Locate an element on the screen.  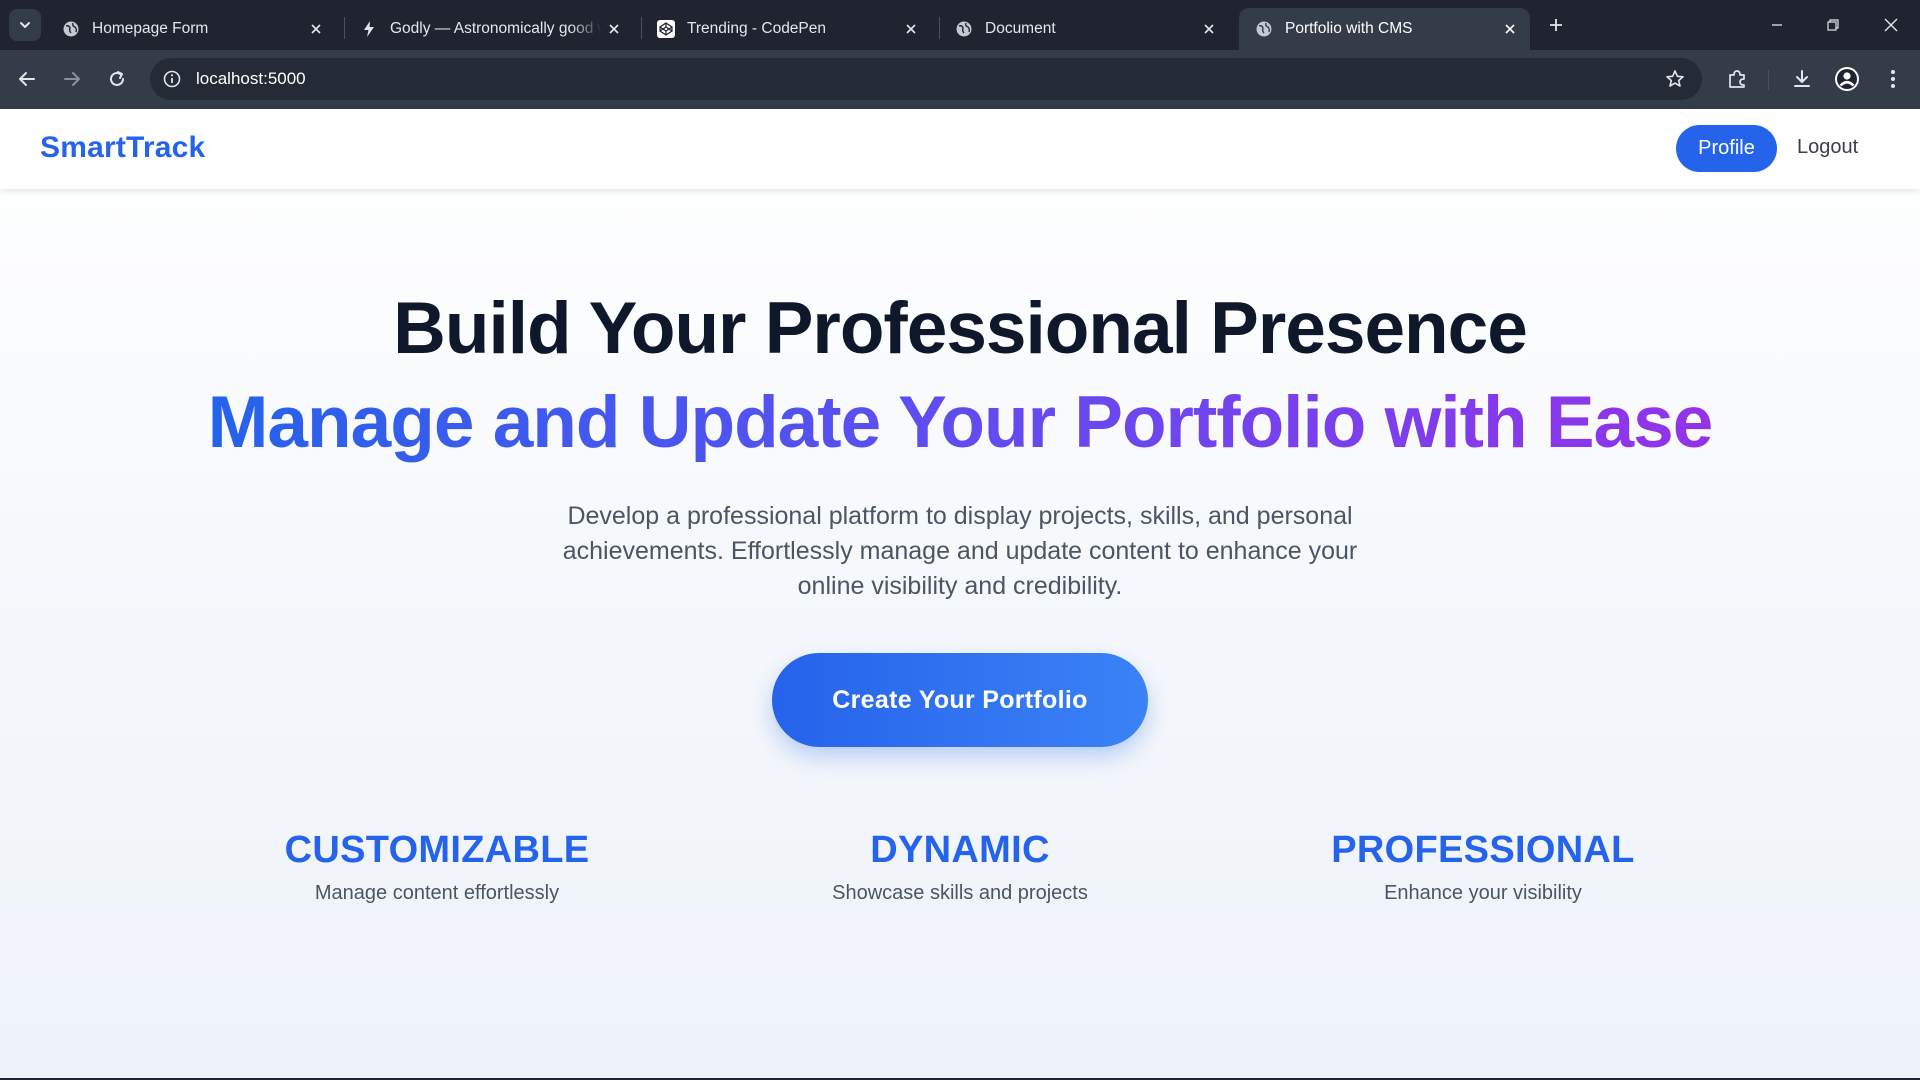
restore-button is located at coordinates (1833, 25).